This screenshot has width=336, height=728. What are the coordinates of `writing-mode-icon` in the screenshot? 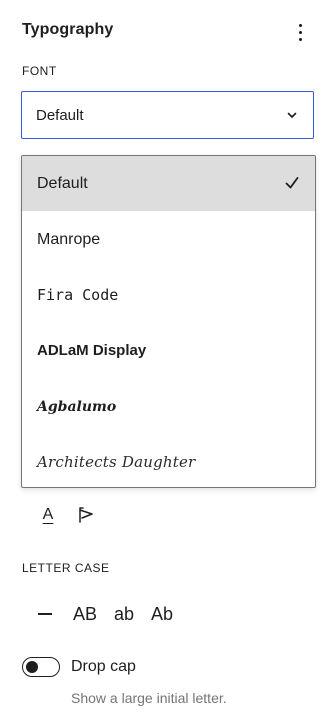 It's located at (86, 515).